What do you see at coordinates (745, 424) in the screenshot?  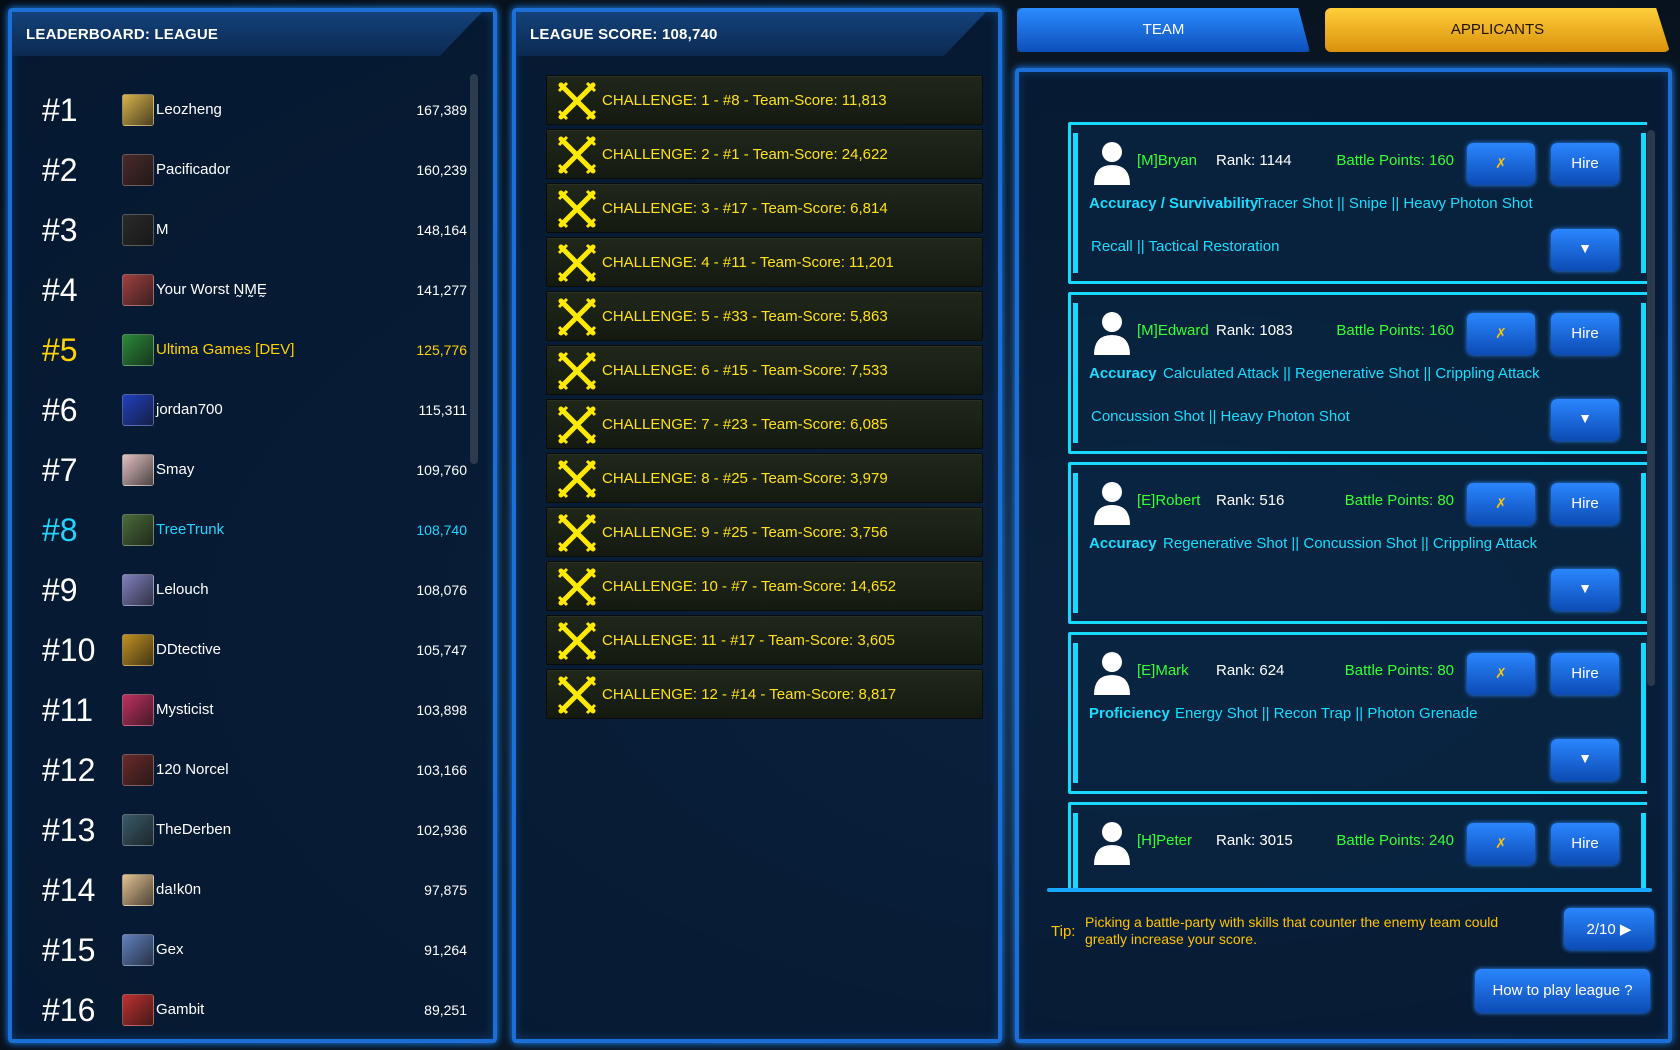 I see `challenge-label: CHALLENGE: 7 - #23 - Team-Score: 6,085` at bounding box center [745, 424].